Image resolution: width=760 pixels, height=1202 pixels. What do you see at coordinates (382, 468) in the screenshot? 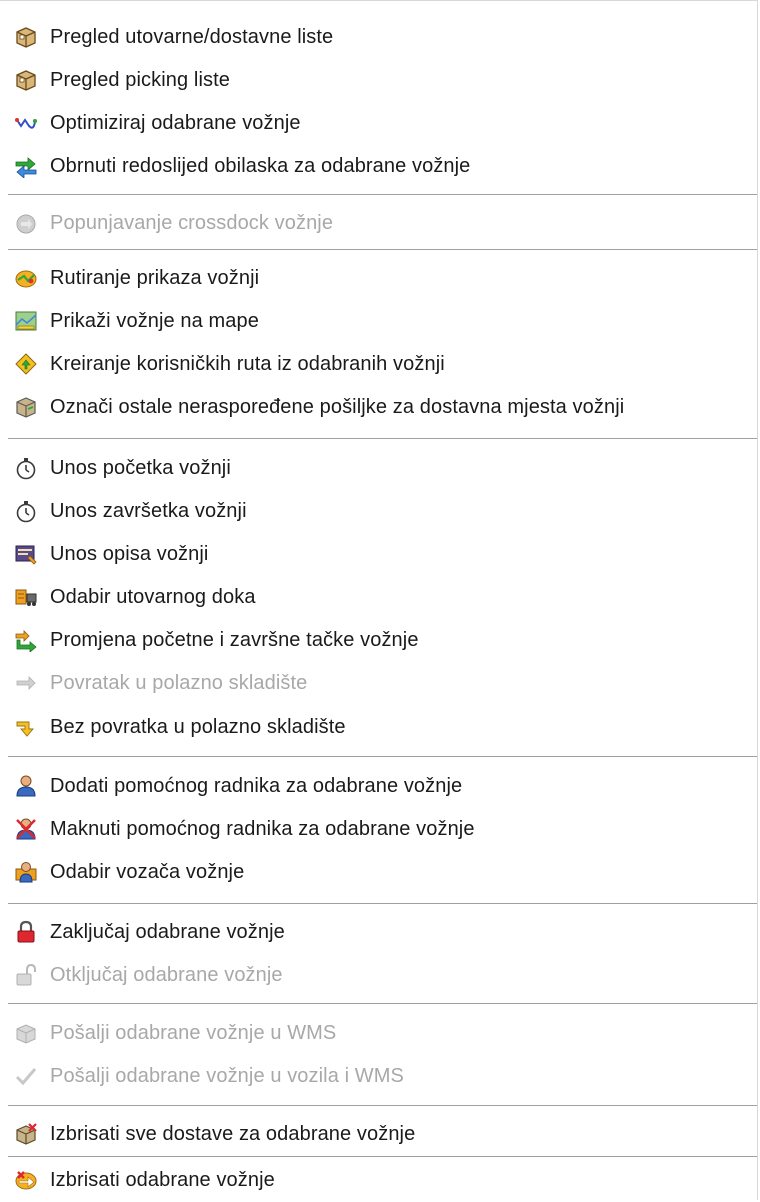
I see `menu-item-enter-start: Unos početka vožnji` at bounding box center [382, 468].